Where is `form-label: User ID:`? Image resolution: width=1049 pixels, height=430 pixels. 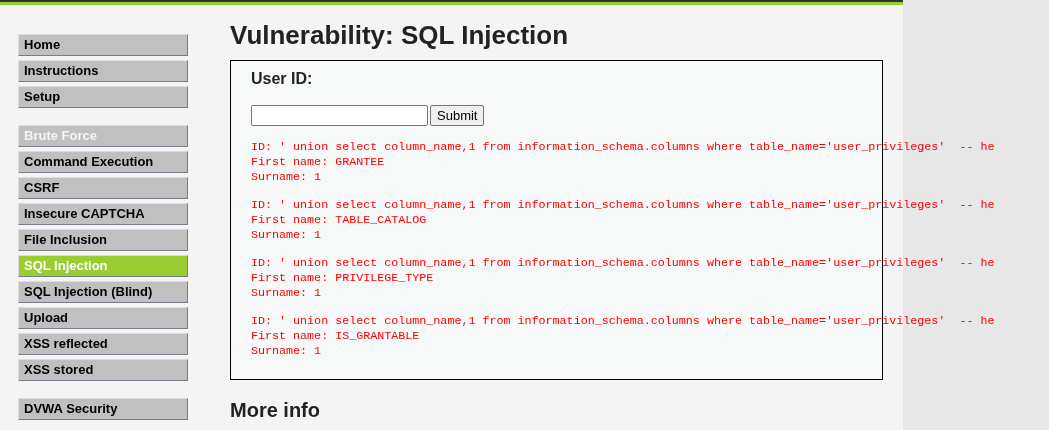
form-label: User ID: is located at coordinates (282, 79).